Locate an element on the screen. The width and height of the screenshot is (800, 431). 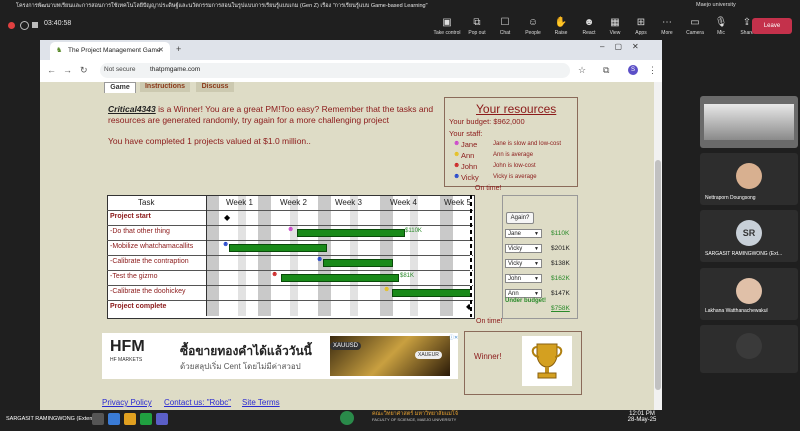
take-control-icon: ▣ is located at coordinates (447, 22).